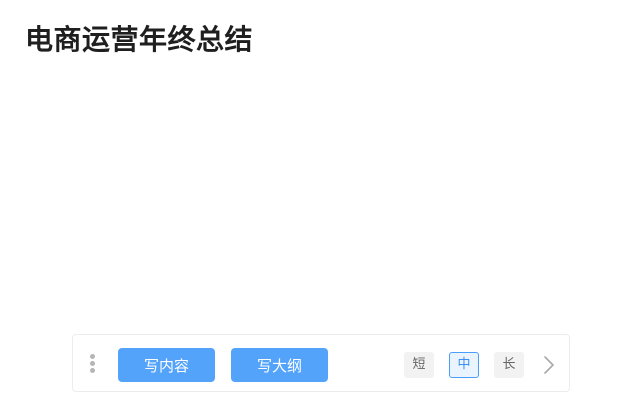 This screenshot has width=626, height=412. What do you see at coordinates (419, 365) in the screenshot?
I see `length-short-option: 短` at bounding box center [419, 365].